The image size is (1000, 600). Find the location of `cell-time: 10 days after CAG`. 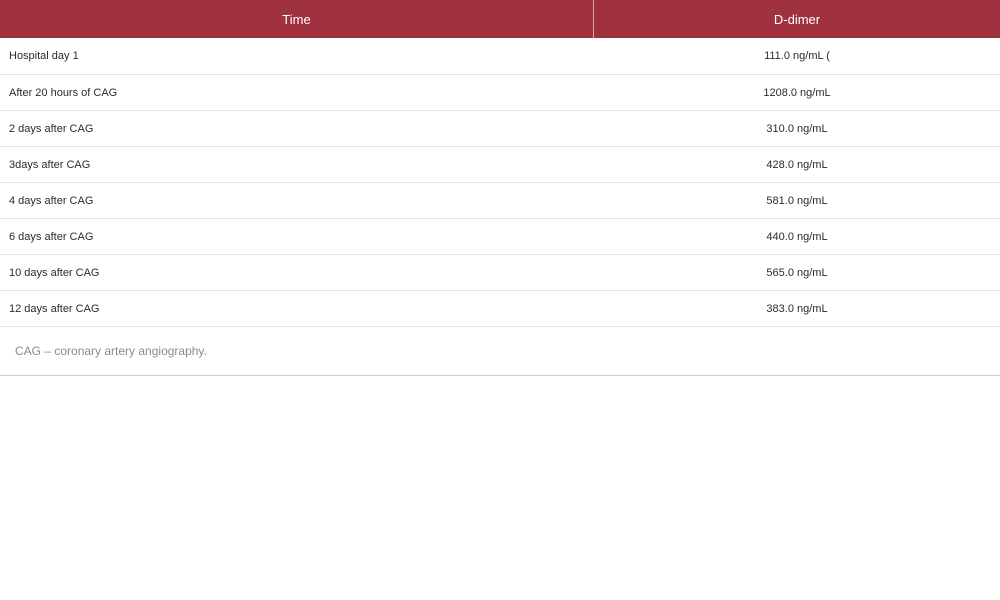

cell-time: 10 days after CAG is located at coordinates (54, 272).